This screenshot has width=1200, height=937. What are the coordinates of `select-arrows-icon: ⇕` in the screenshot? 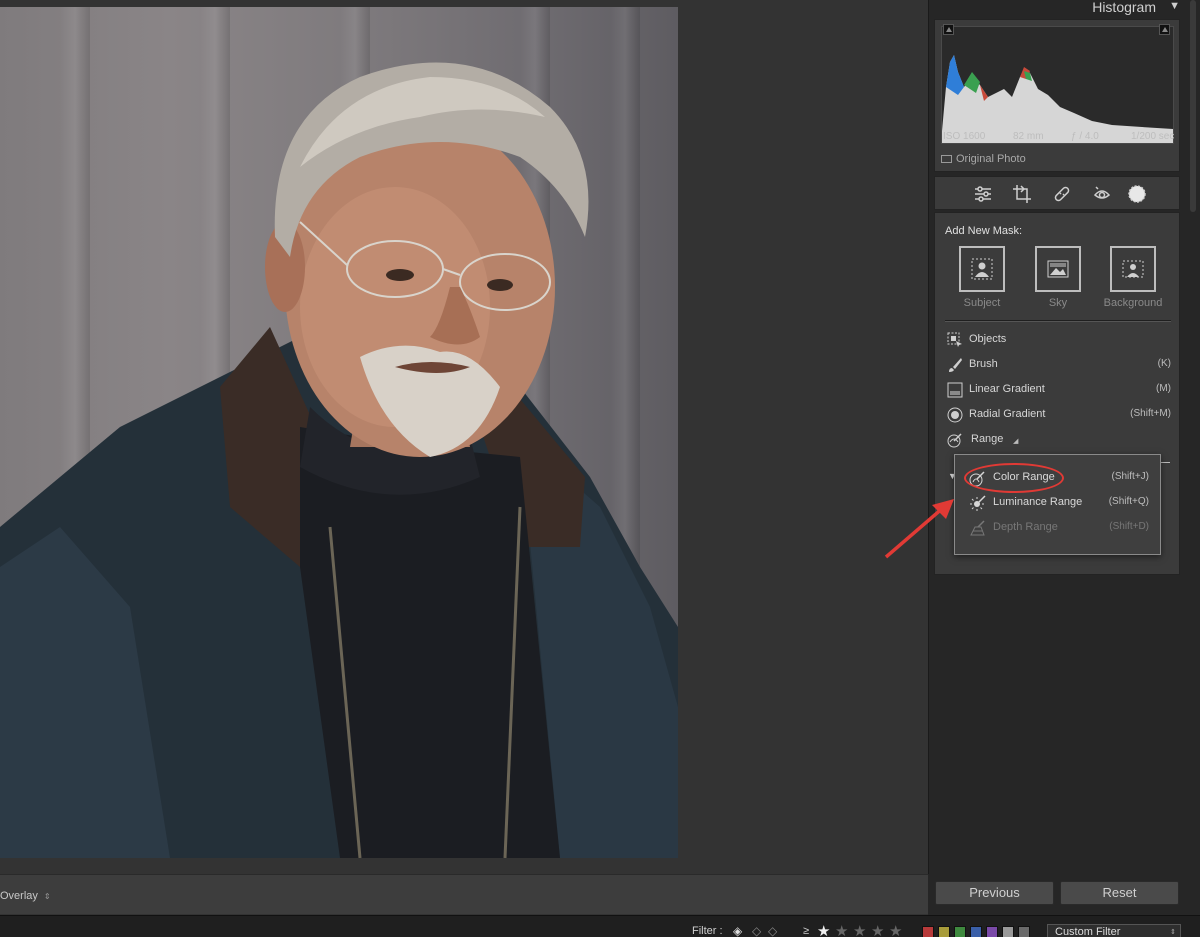 It's located at (1173, 932).